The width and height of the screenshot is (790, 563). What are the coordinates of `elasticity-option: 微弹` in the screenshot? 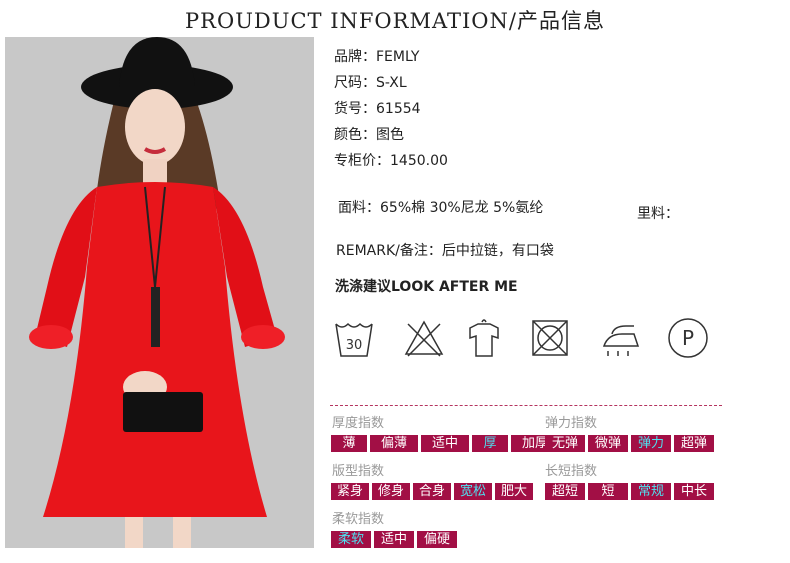 It's located at (608, 443).